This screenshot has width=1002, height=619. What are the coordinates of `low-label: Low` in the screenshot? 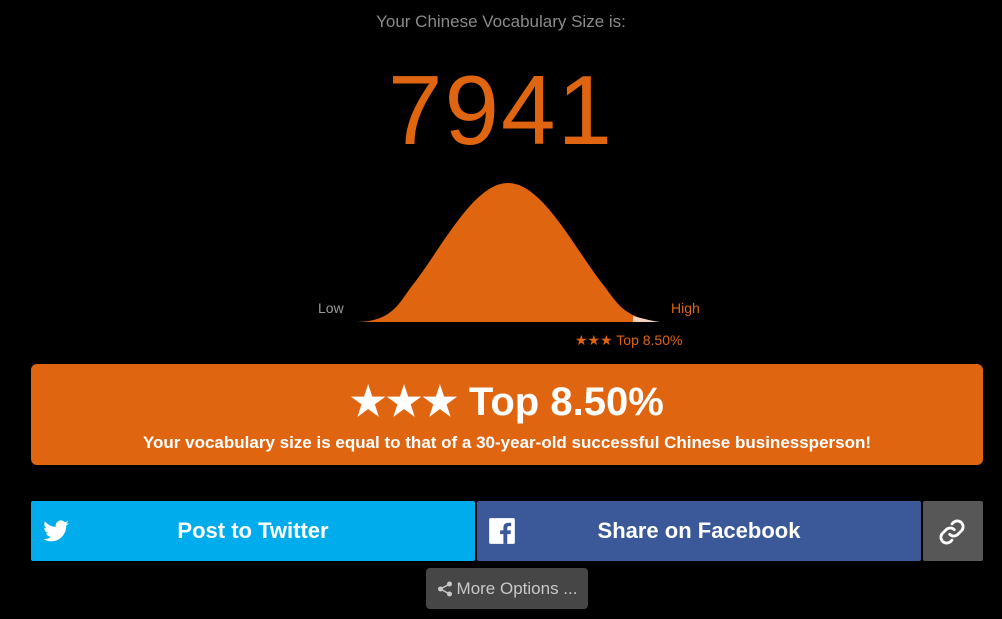 It's located at (331, 308).